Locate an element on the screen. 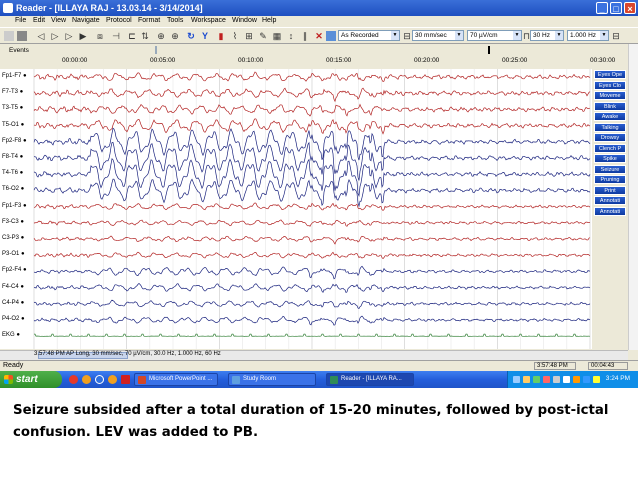  settings-icon: ⊟ is located at coordinates (616, 36).